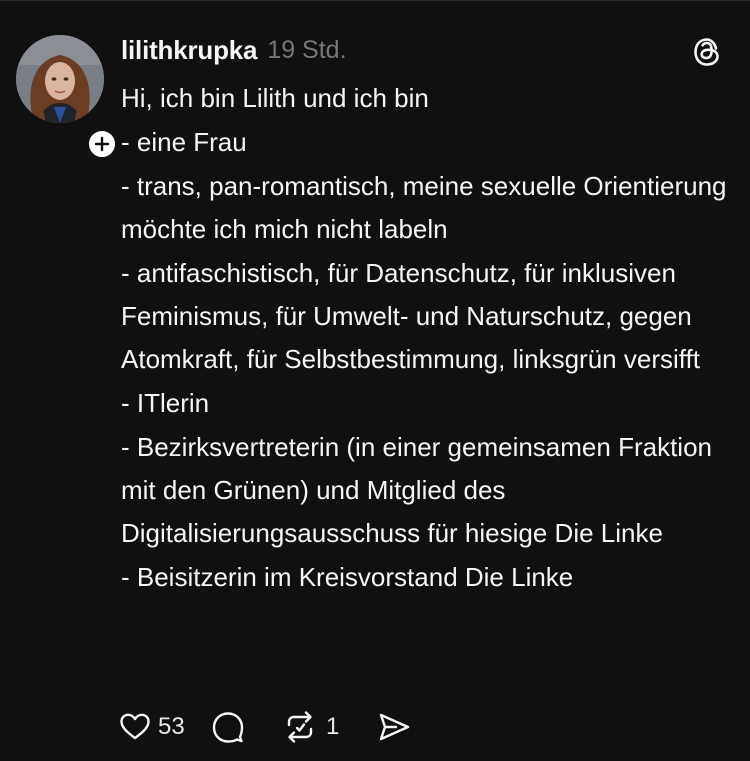 The width and height of the screenshot is (750, 761). What do you see at coordinates (275, 98) in the screenshot?
I see `post-line: Hi, ich bin Lilith und ich bin` at bounding box center [275, 98].